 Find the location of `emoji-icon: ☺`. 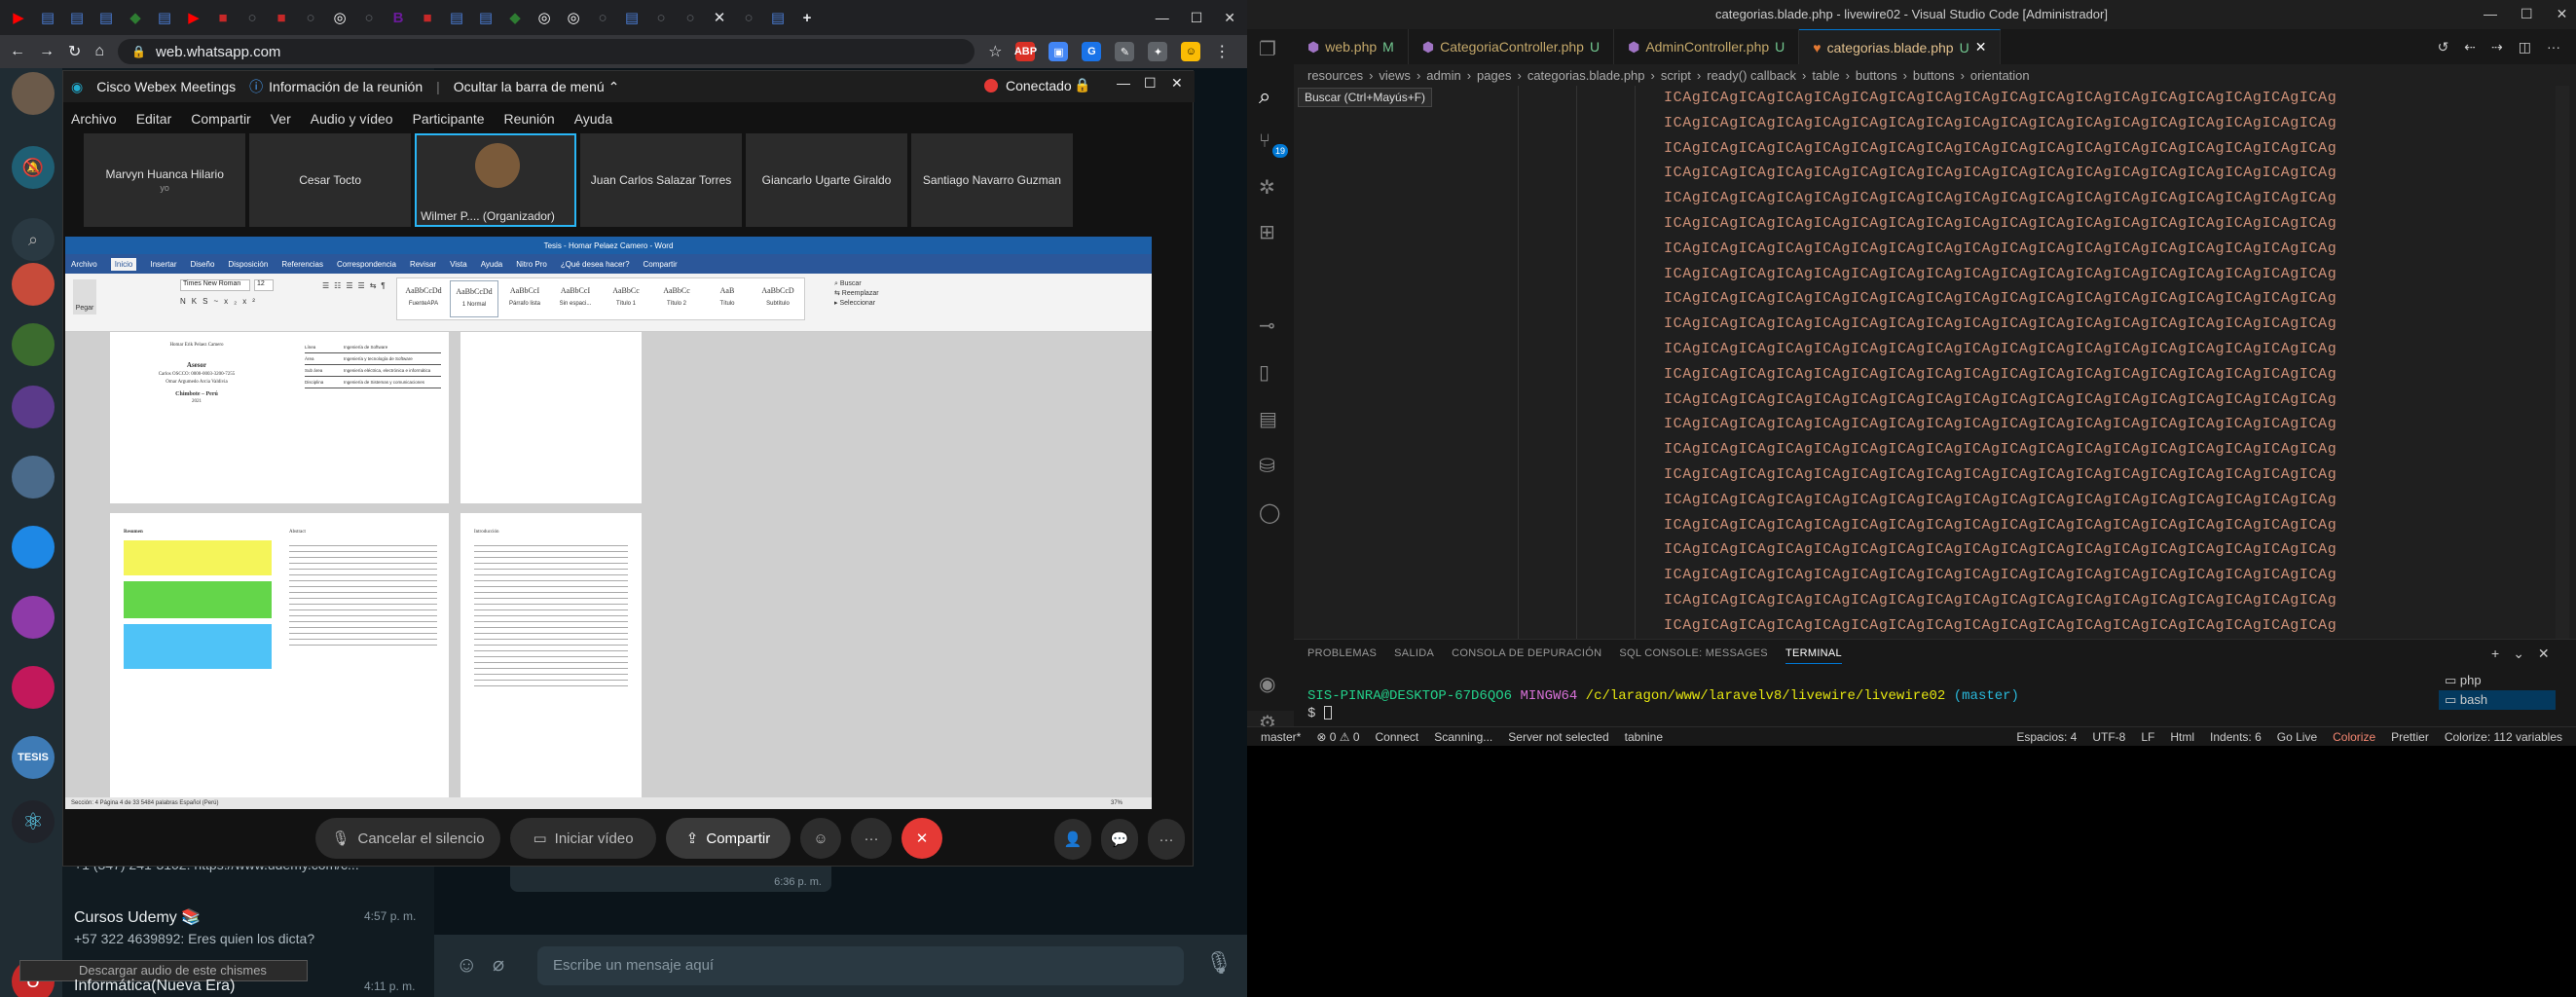

emoji-icon: ☺ is located at coordinates (466, 965).